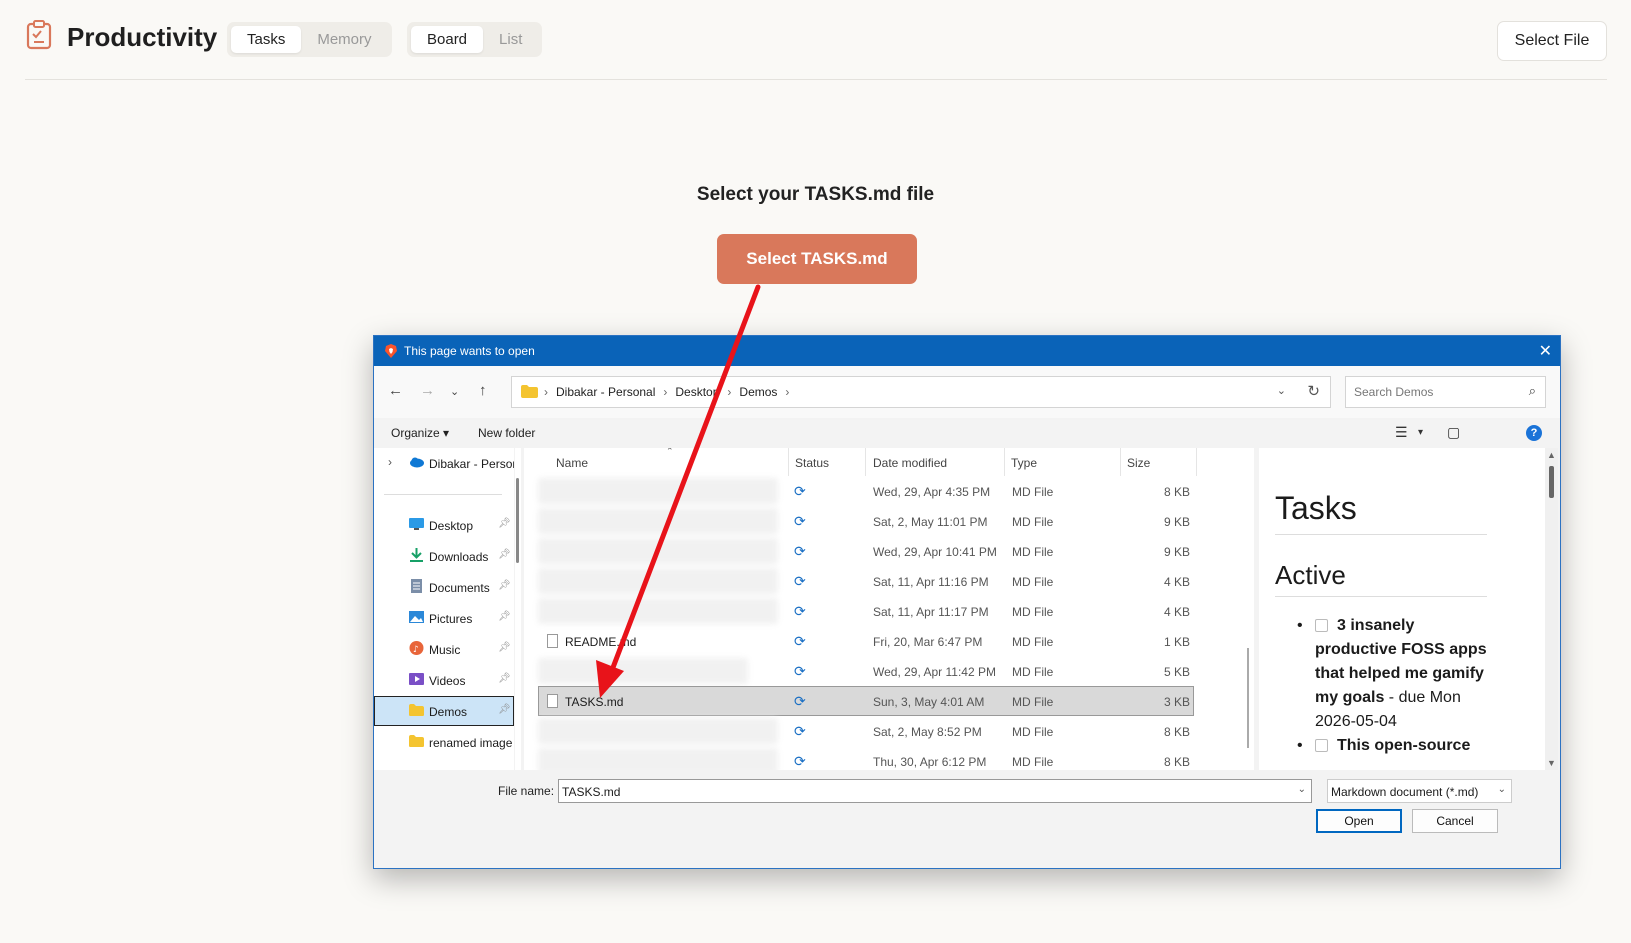 The width and height of the screenshot is (1631, 943). Describe the element at coordinates (866, 521) in the screenshot. I see `file-row: ⟳ Sat, 2, May 11:01 PM MD File 9 KB` at that location.